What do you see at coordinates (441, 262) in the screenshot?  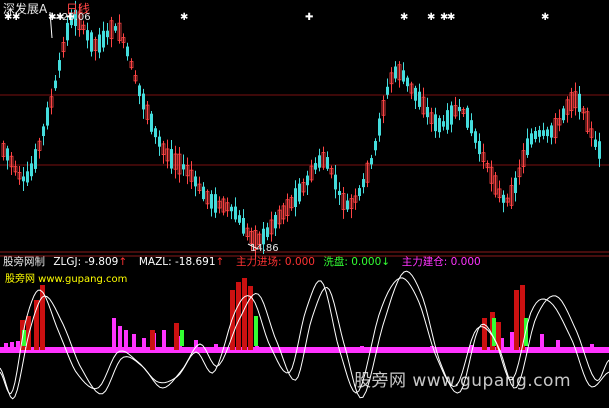 I see `zljc2-value: 主力建仓: 0.000` at bounding box center [441, 262].